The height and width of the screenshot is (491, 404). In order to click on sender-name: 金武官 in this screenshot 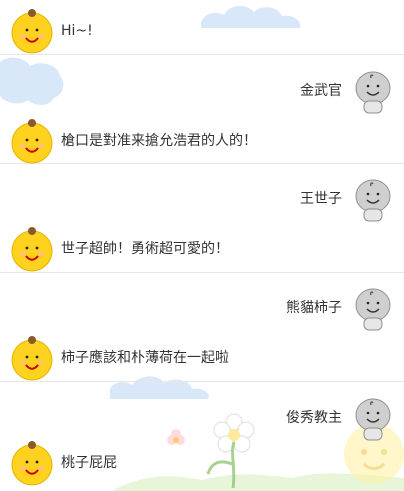, I will do `click(321, 91)`.